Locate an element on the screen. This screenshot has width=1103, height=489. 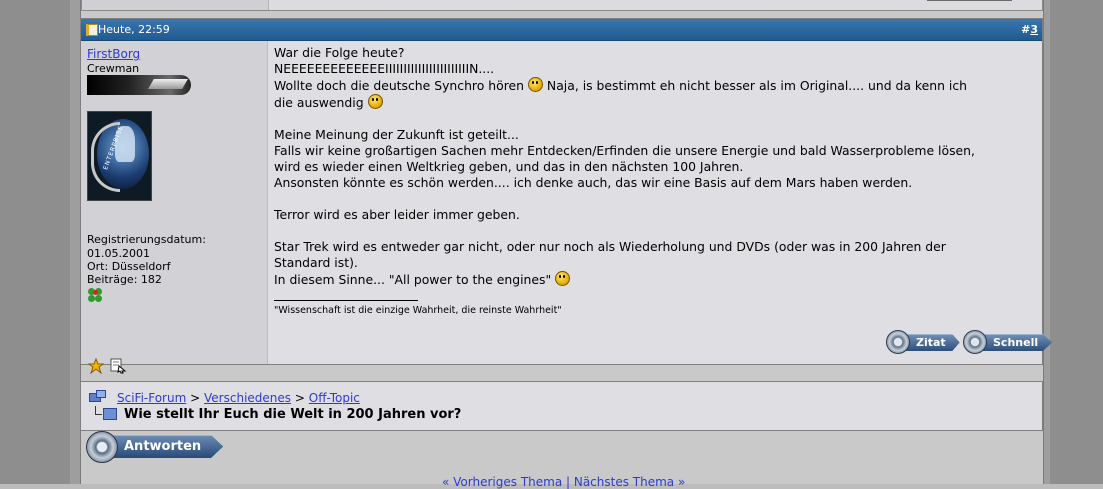
breadcrumb-link-category: Verschiedenes is located at coordinates (247, 398).